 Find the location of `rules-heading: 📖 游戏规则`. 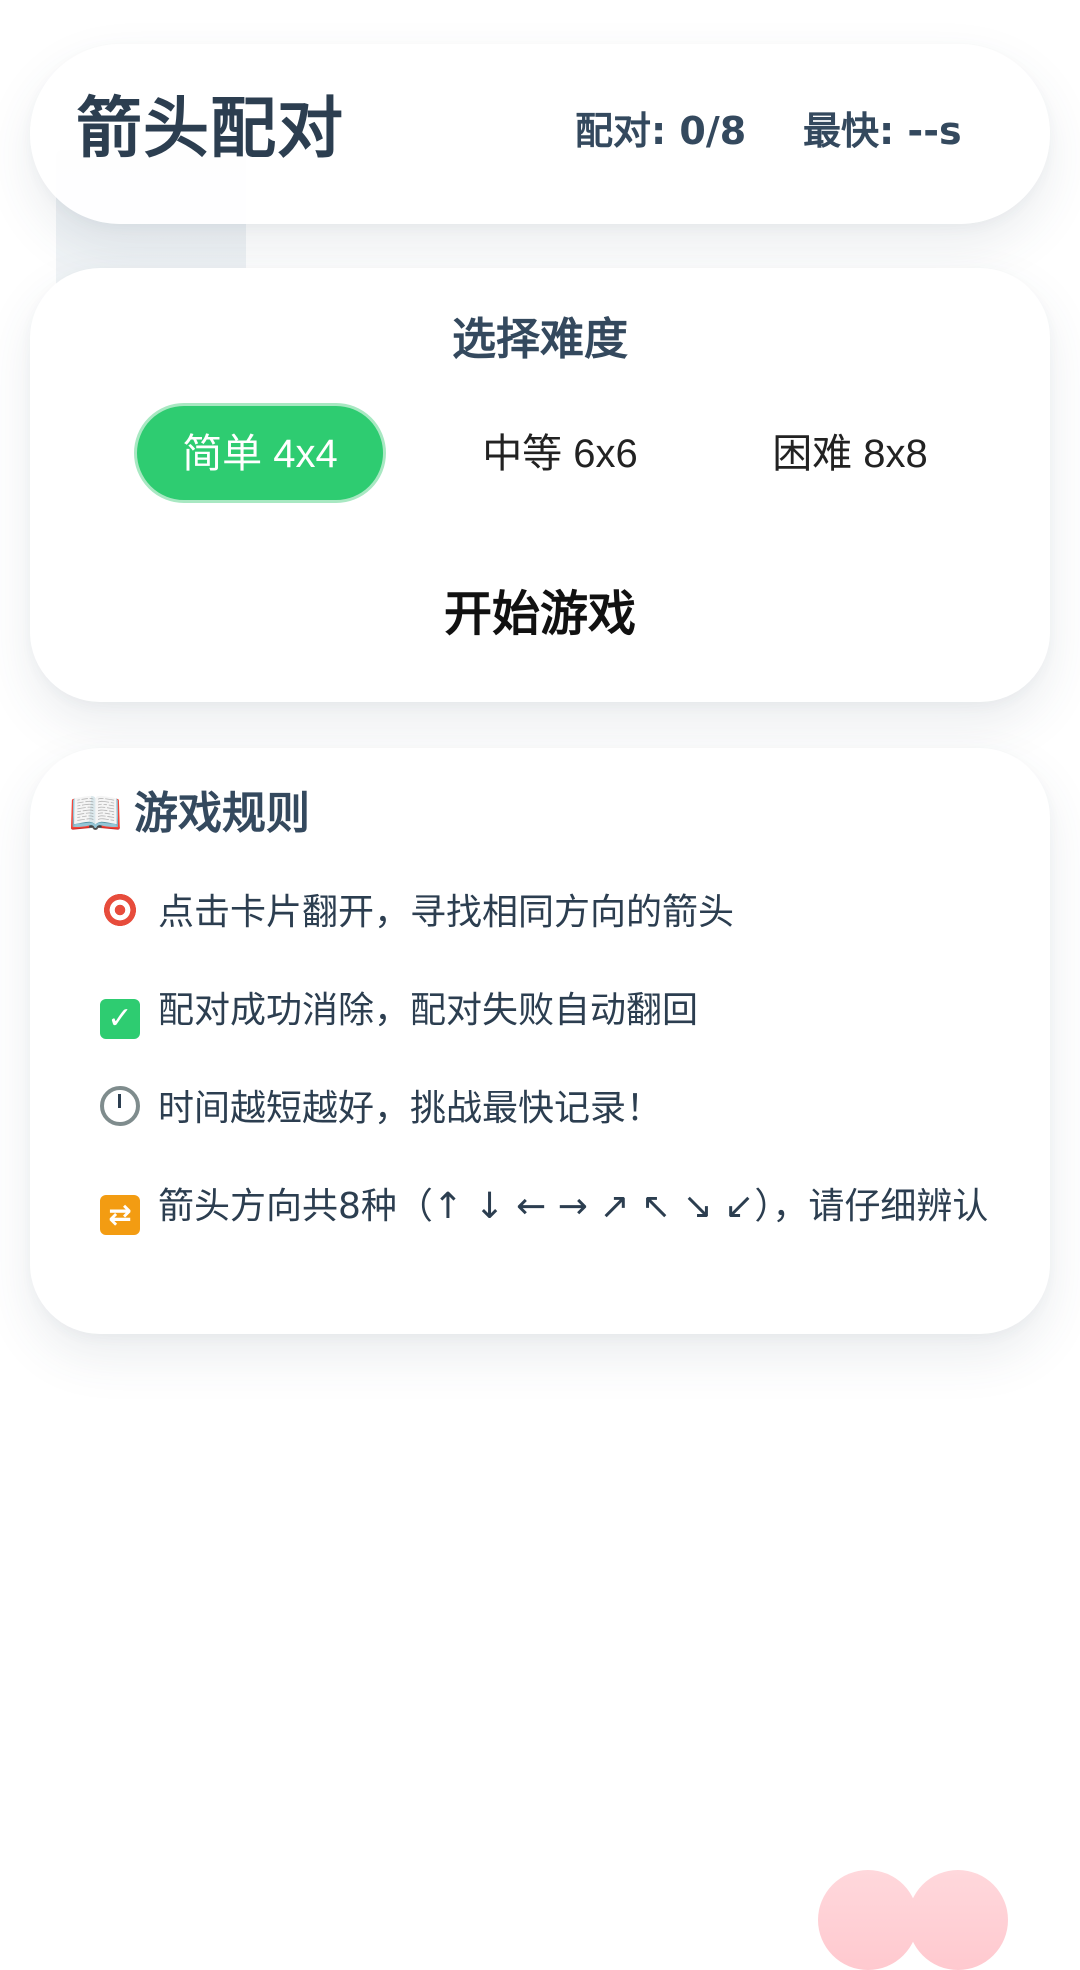

rules-heading: 📖 游戏规则 is located at coordinates (189, 814).